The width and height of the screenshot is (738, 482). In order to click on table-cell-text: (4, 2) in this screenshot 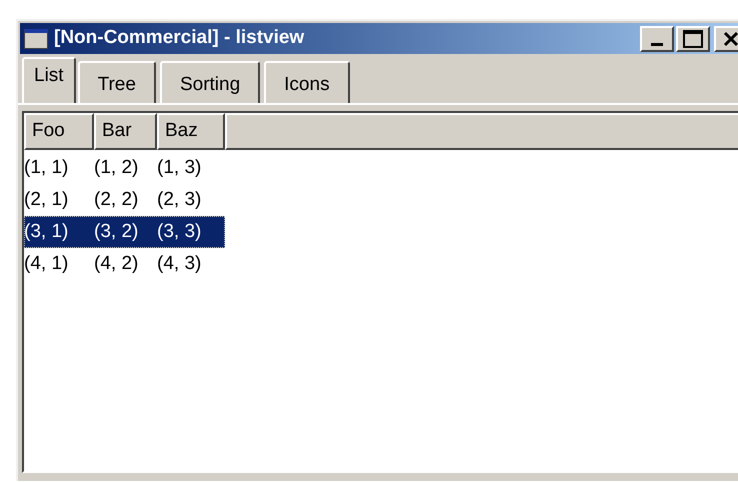, I will do `click(117, 264)`.